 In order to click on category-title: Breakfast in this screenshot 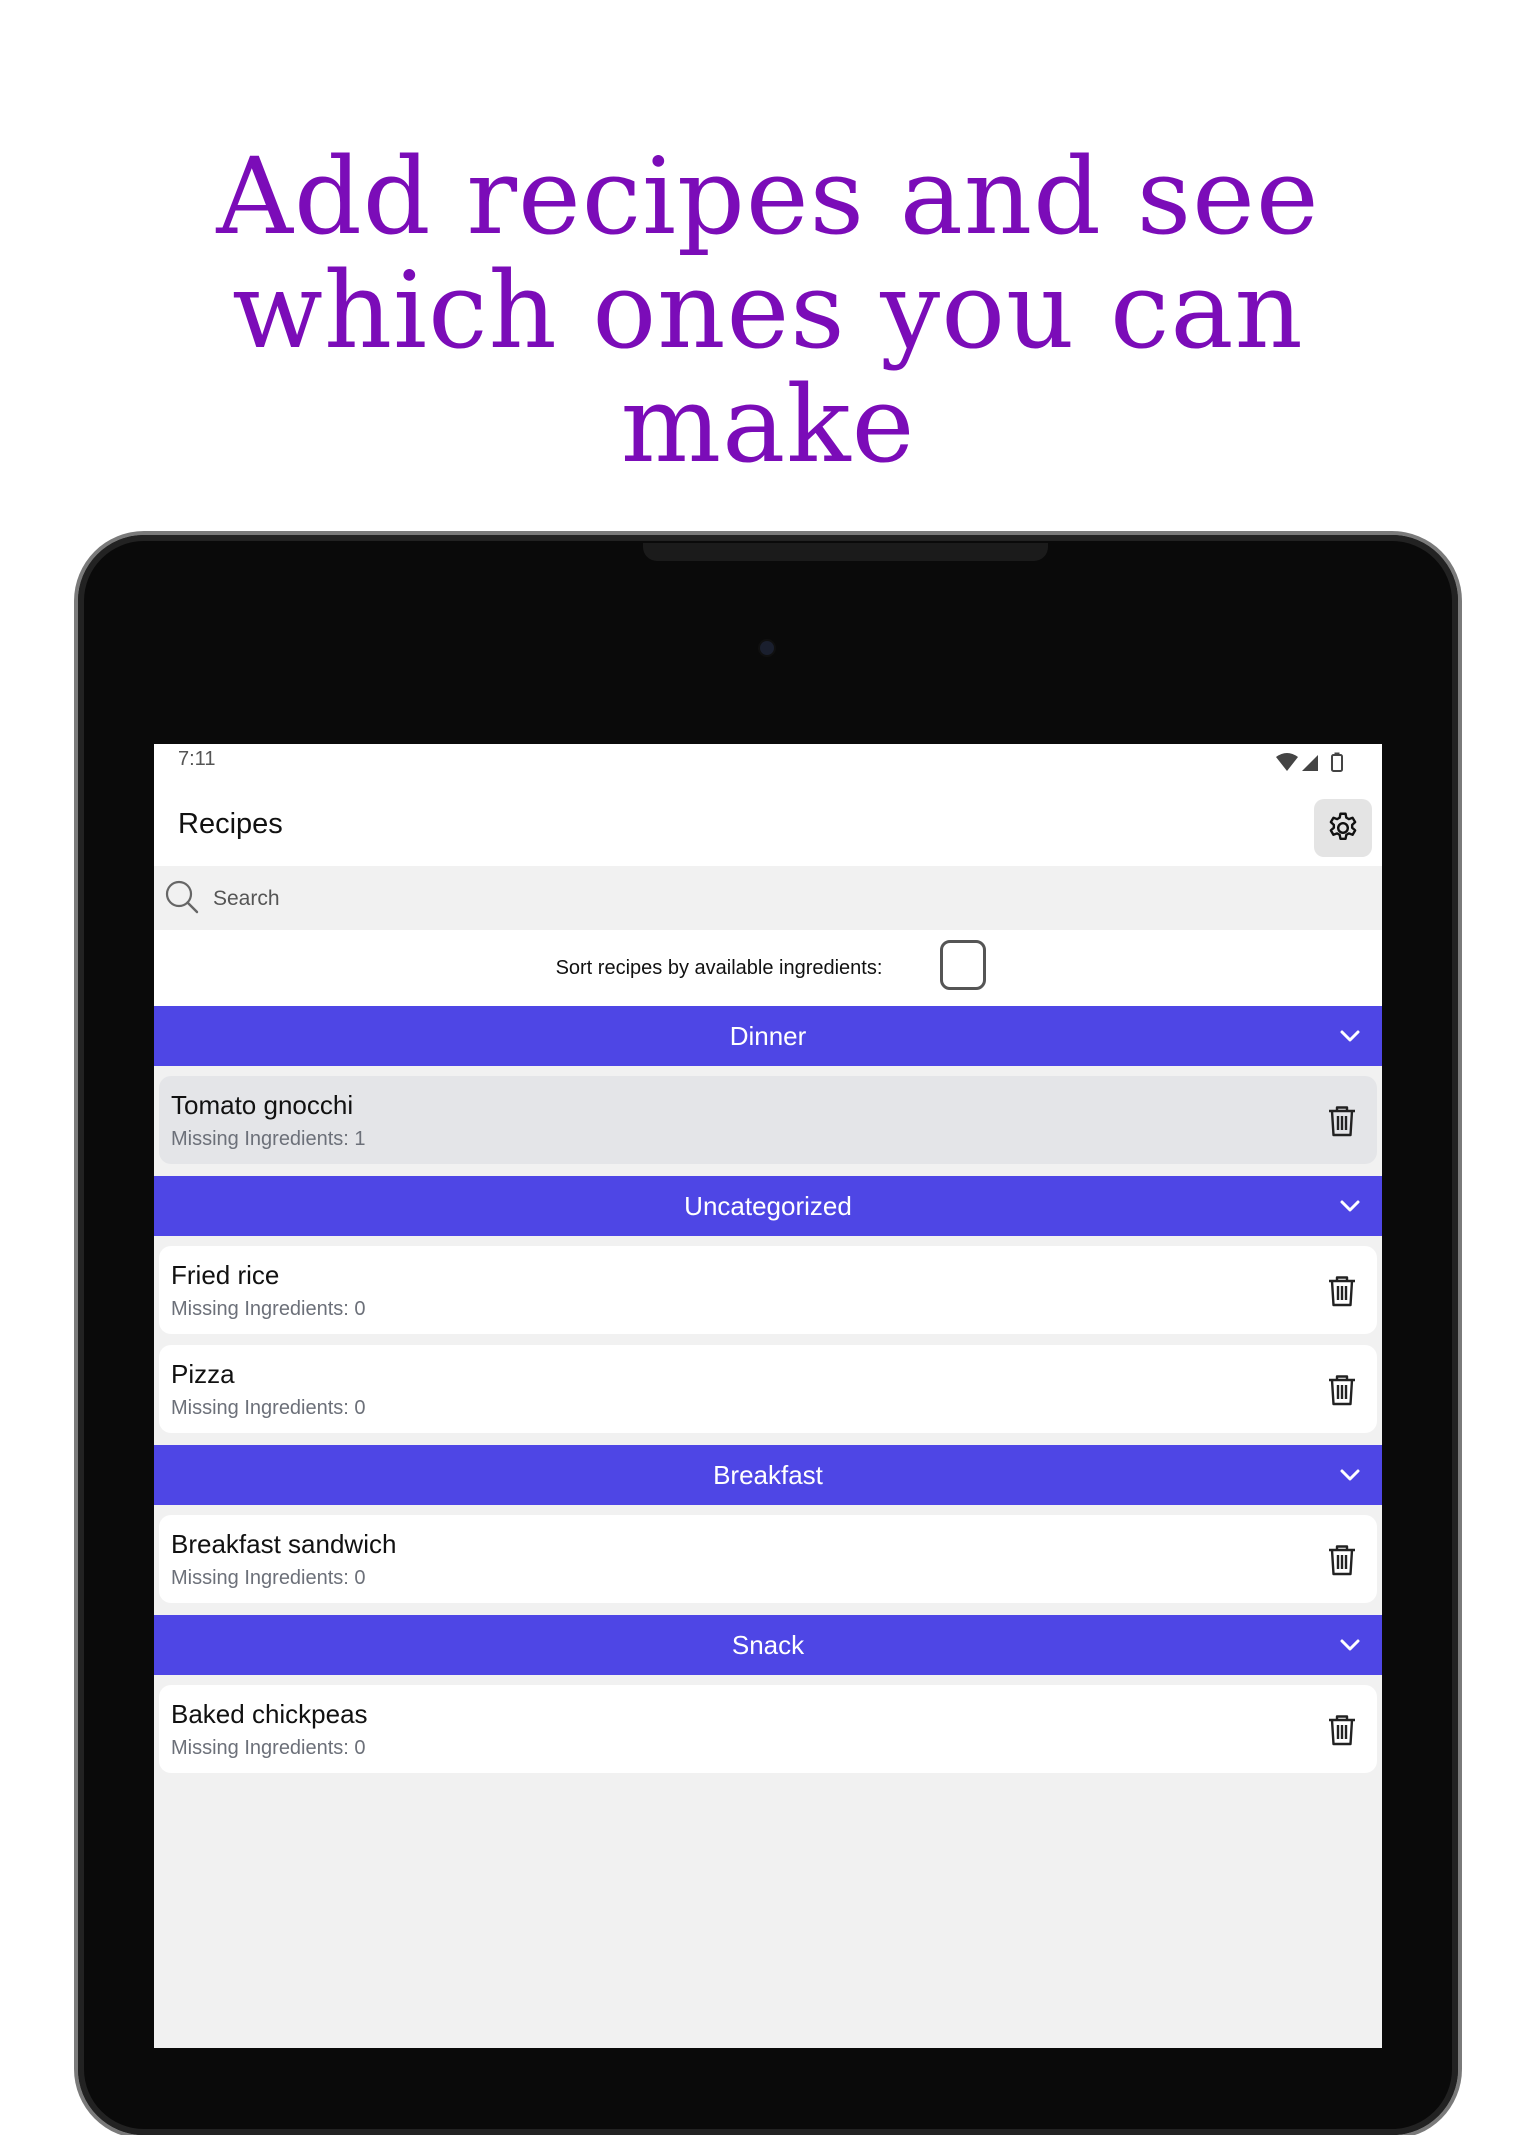, I will do `click(768, 1474)`.